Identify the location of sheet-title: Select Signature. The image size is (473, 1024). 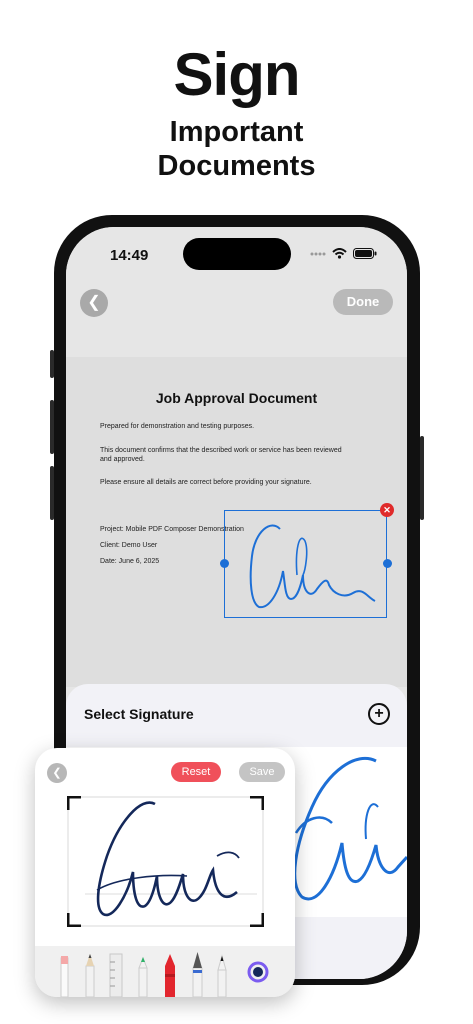
(139, 714).